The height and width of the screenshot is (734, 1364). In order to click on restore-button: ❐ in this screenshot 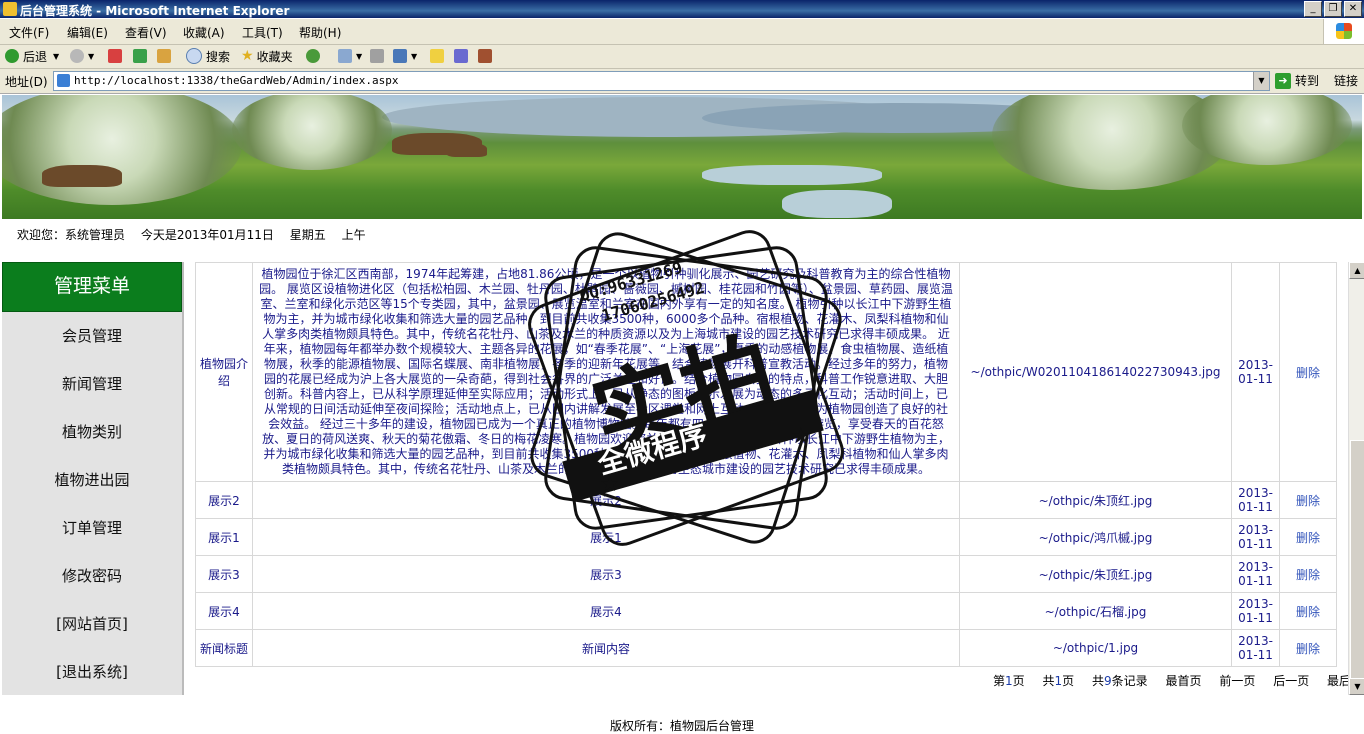, I will do `click(1333, 9)`.